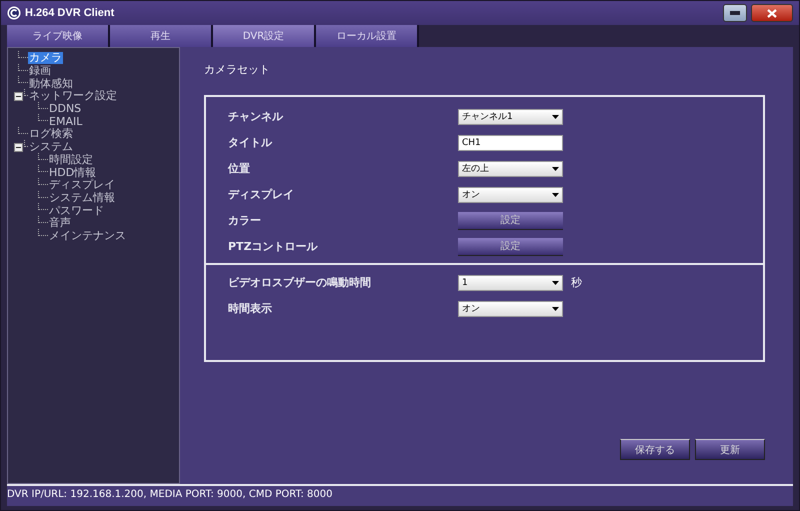 The image size is (800, 511). I want to click on tree-item: システム情報, so click(82, 198).